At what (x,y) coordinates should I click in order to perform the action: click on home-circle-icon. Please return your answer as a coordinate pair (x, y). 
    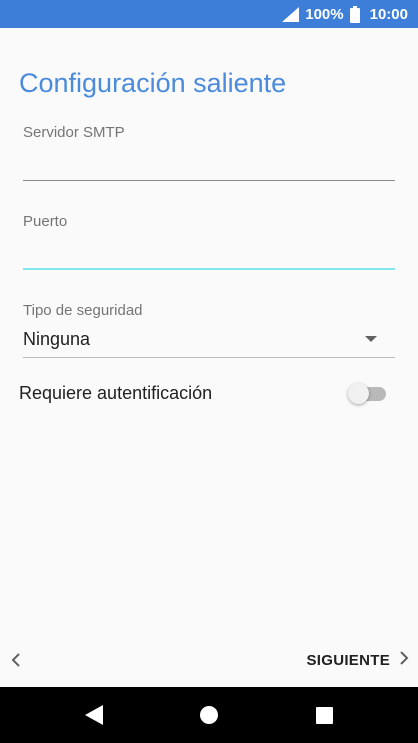
    Looking at the image, I should click on (209, 715).